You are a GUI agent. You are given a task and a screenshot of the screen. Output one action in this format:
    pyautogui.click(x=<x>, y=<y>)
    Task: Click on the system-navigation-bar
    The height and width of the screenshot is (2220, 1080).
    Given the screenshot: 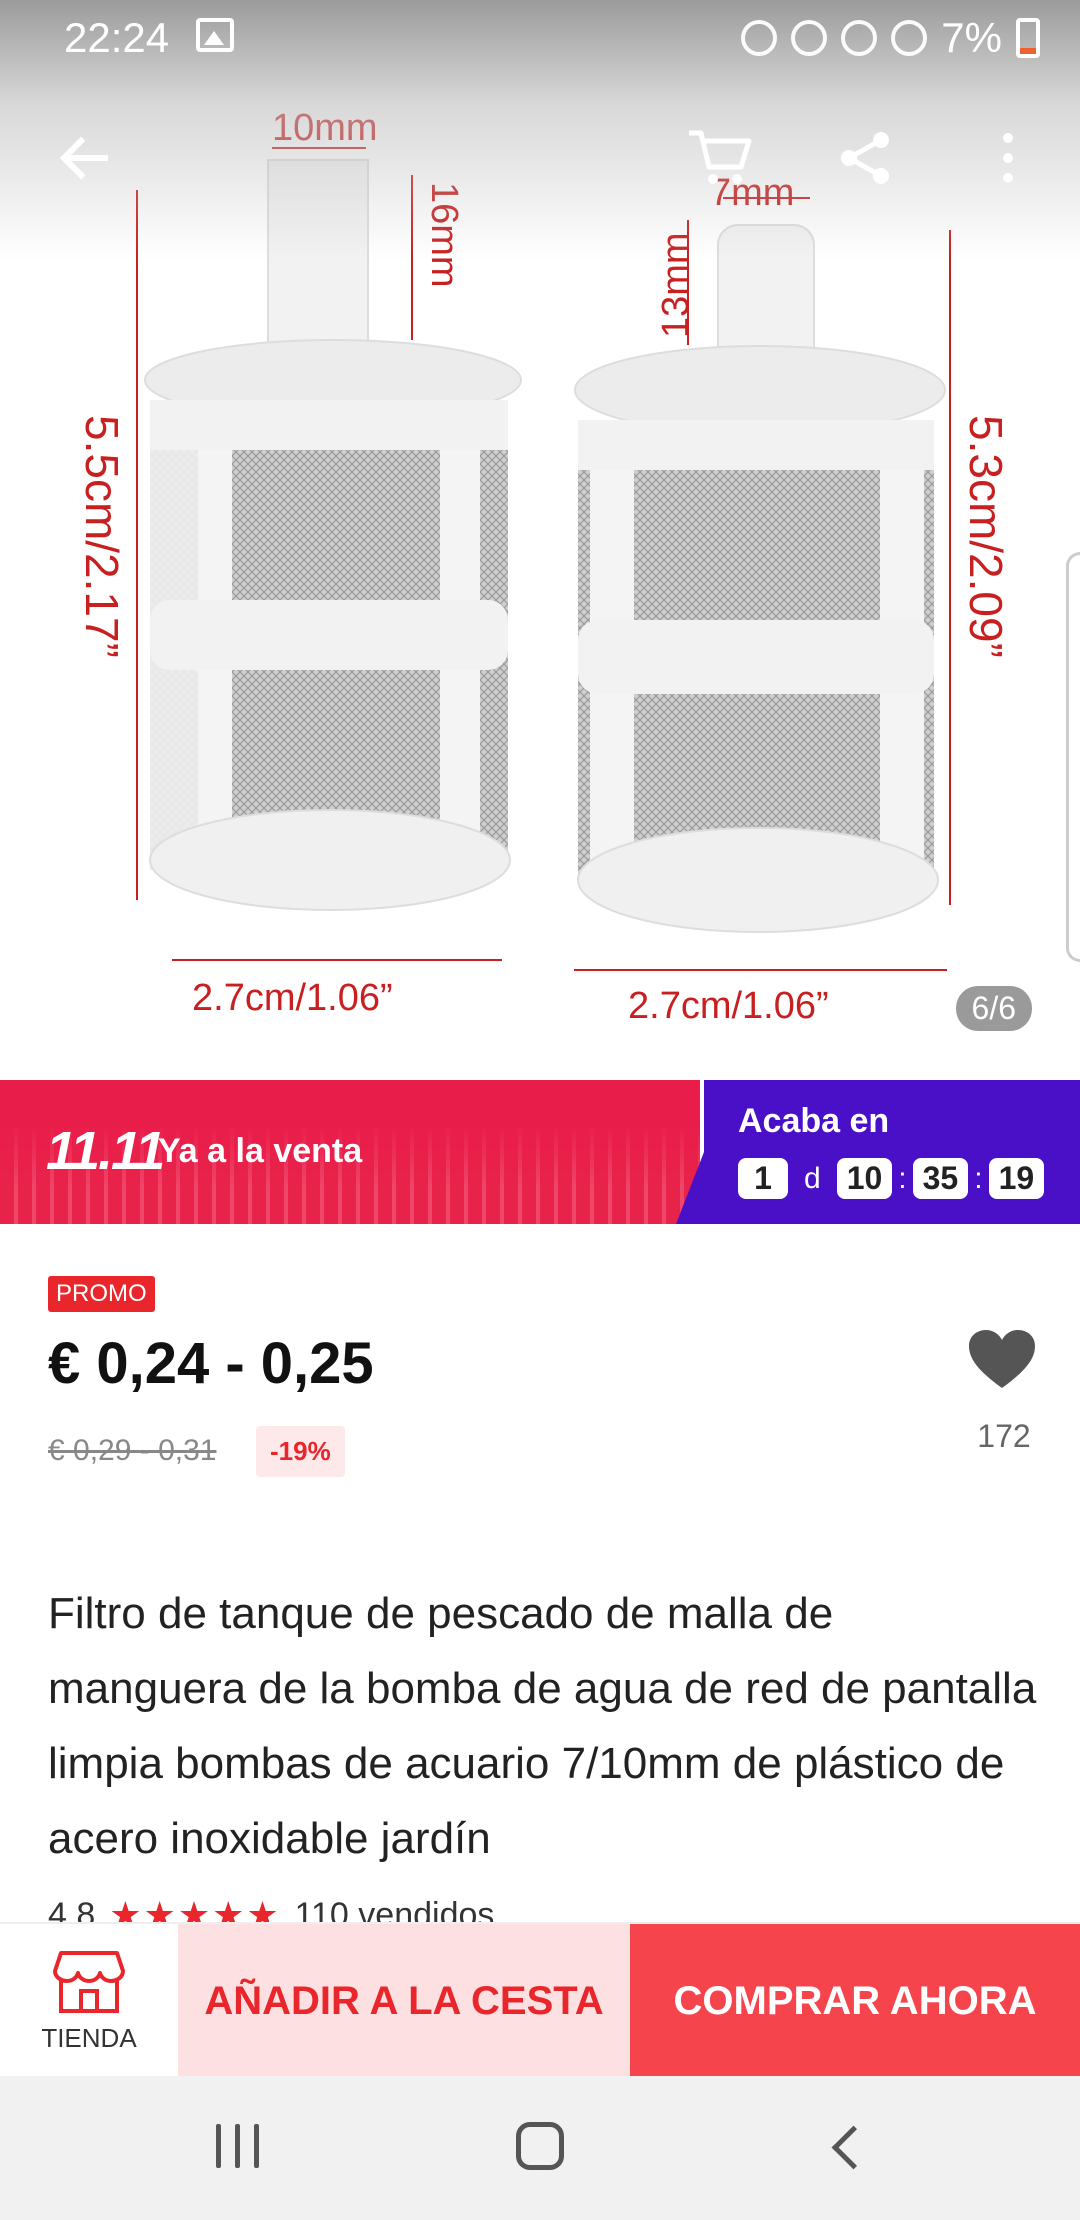 What is the action you would take?
    pyautogui.click(x=540, y=2148)
    